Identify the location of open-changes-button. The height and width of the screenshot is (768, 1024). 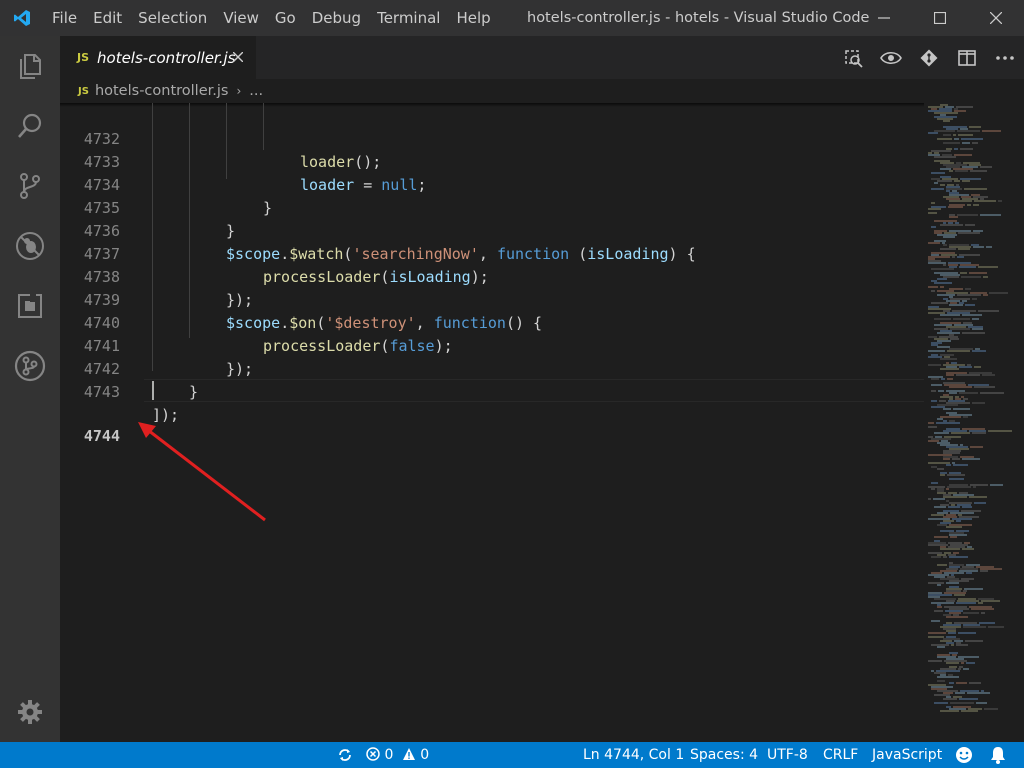
(853, 57).